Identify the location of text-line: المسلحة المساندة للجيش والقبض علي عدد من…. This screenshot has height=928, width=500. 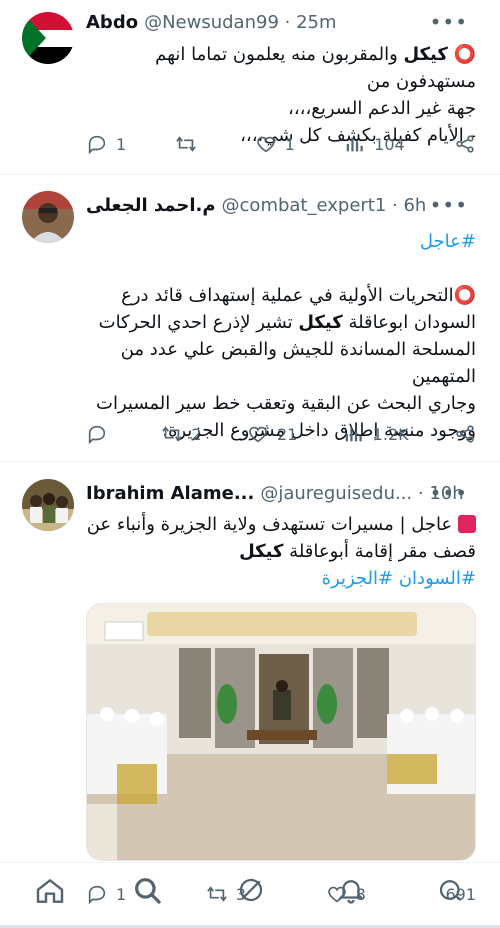
(298, 363).